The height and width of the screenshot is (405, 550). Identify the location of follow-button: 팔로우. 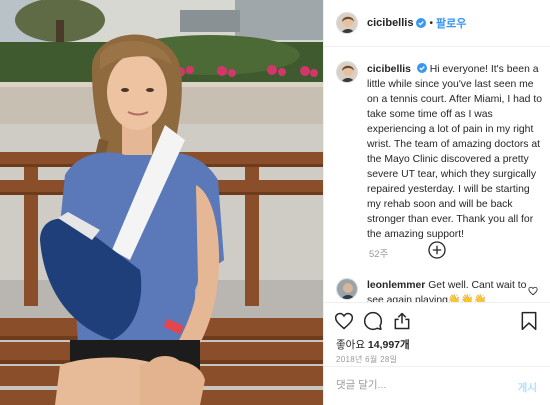
(451, 23).